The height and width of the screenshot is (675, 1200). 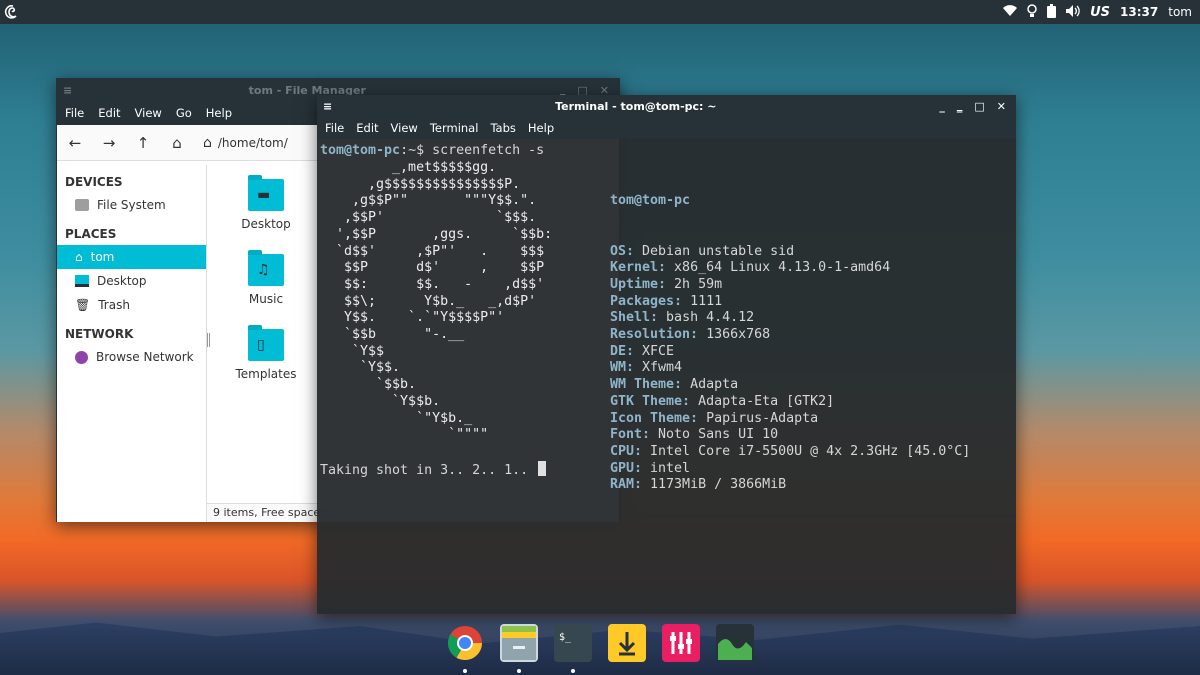 What do you see at coordinates (1139, 12) in the screenshot?
I see `clock: 13:37` at bounding box center [1139, 12].